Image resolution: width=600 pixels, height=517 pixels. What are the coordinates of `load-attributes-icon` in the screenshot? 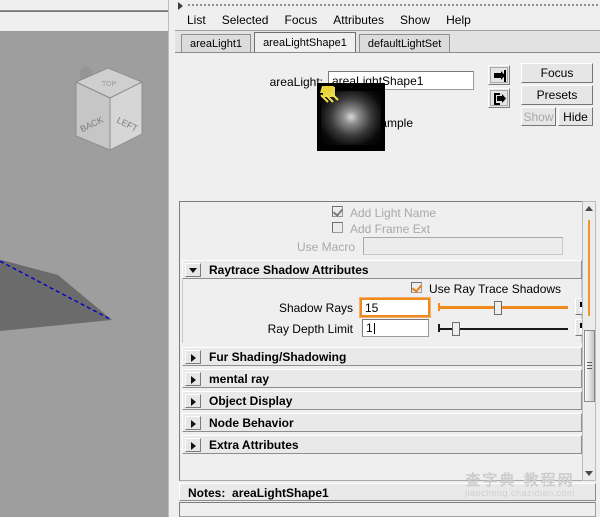 It's located at (500, 76).